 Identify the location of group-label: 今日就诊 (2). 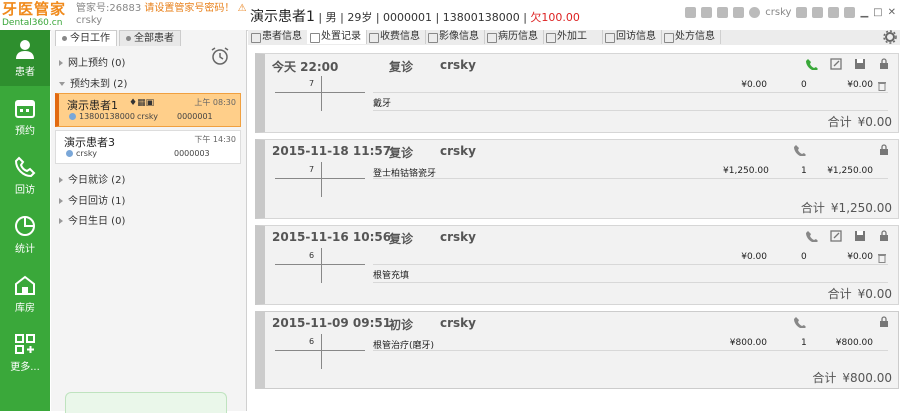
(97, 180).